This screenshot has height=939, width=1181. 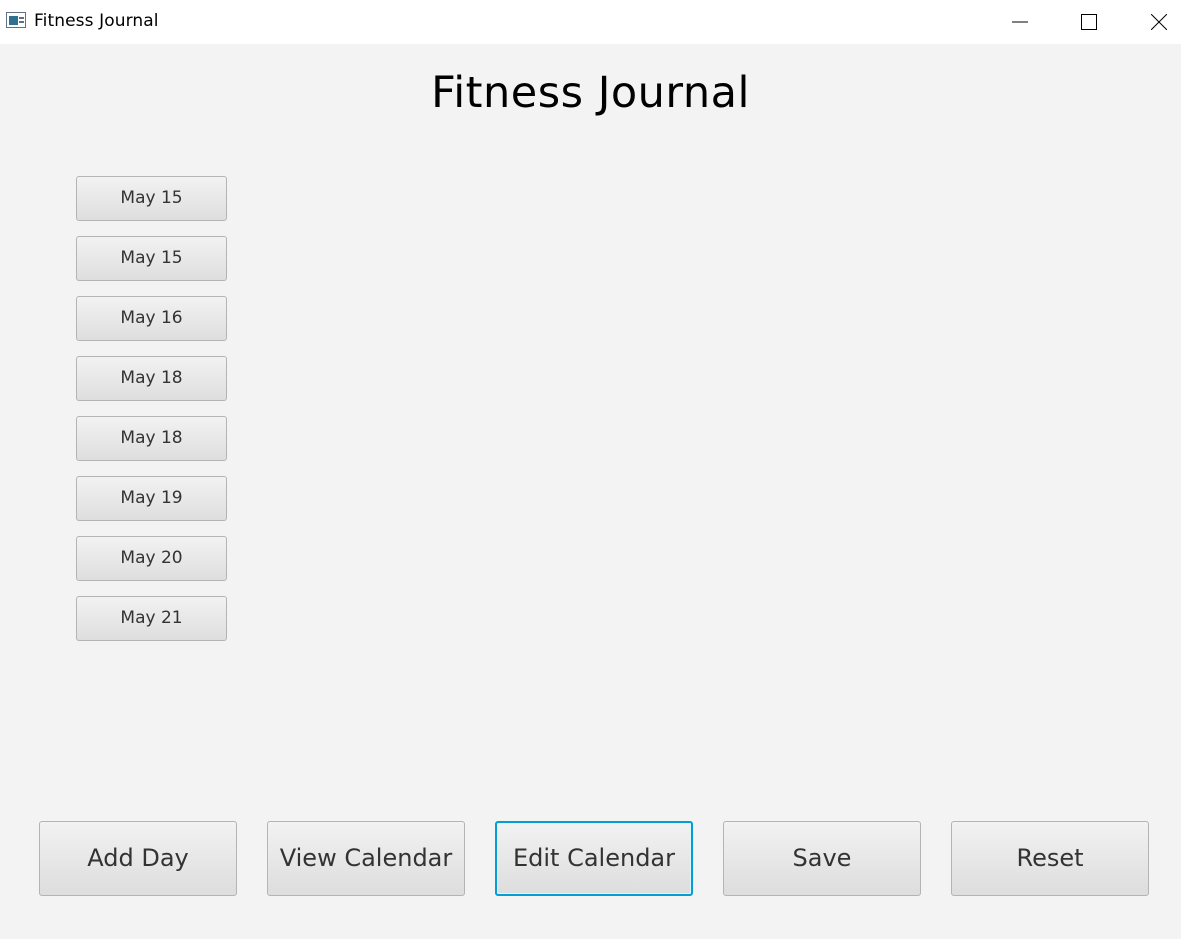 I want to click on minimize-icon, so click(x=1020, y=22).